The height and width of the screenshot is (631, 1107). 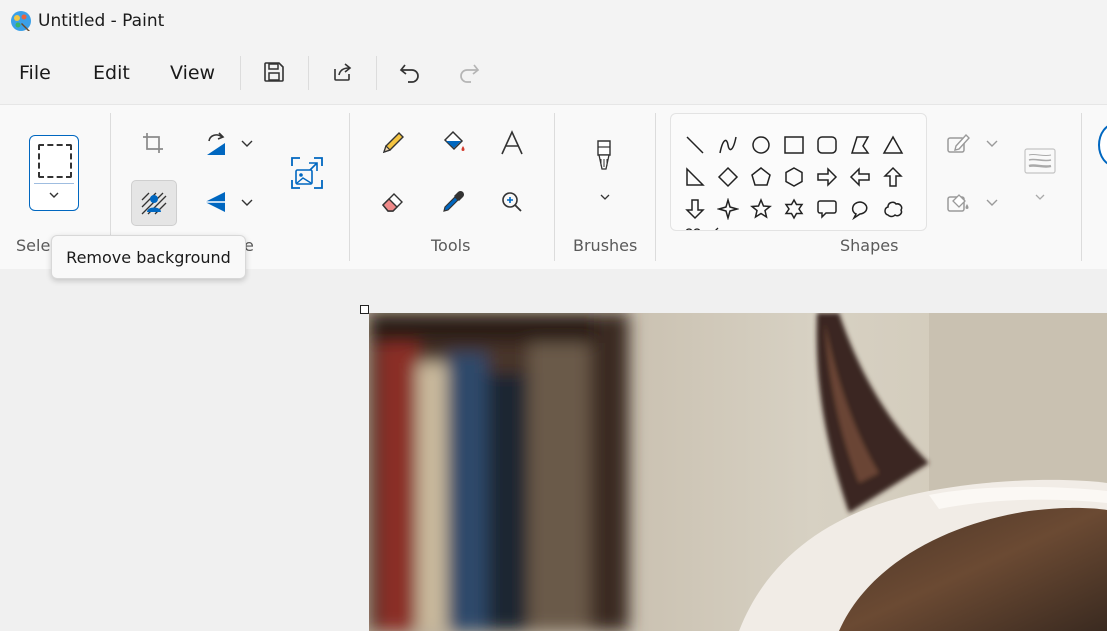 I want to click on title-bar: Untitled - Paint, so click(x=553, y=21).